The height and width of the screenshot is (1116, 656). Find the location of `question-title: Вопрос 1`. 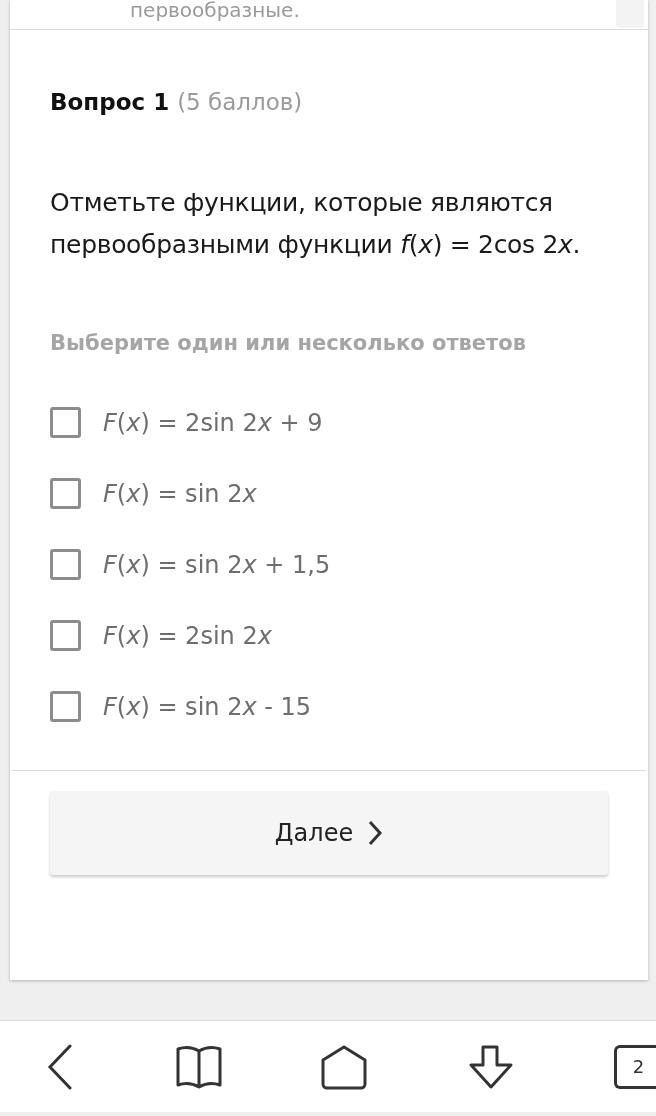

question-title: Вопрос 1 is located at coordinates (110, 102).